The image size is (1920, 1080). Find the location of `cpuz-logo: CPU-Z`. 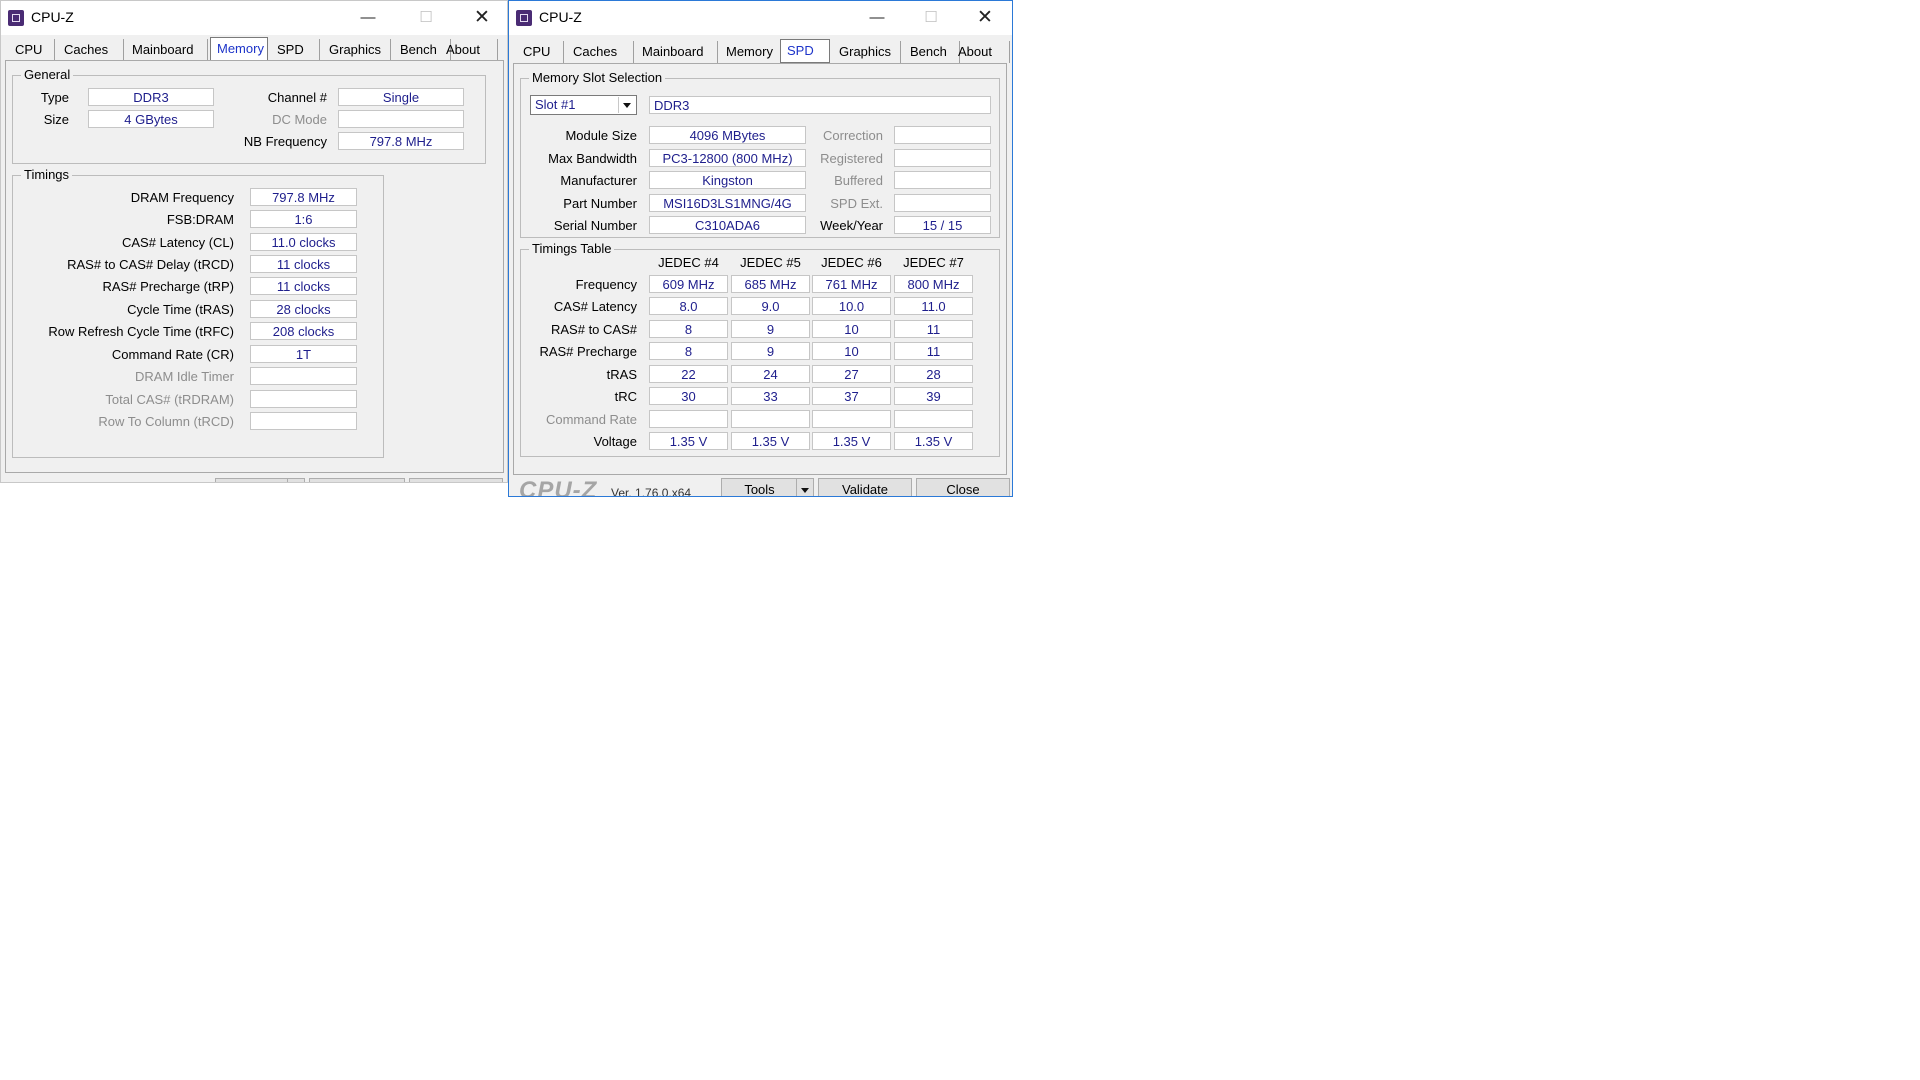

cpuz-logo: CPU-Z is located at coordinates (50, 480).